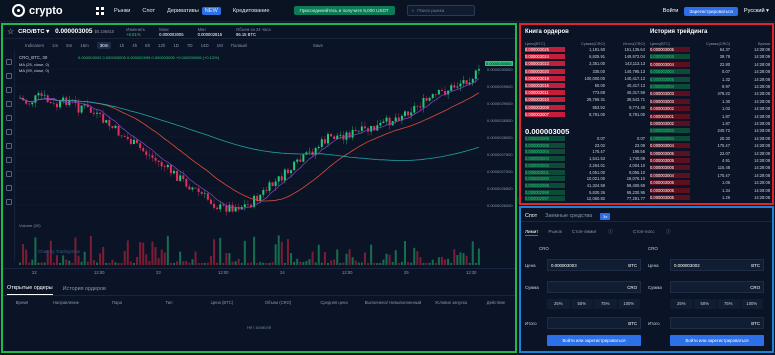 This screenshot has height=355, width=775. Describe the element at coordinates (585, 78) in the screenshot. I see `orderbook-row: 0.000003019 100,000.00 140,417.13` at that location.